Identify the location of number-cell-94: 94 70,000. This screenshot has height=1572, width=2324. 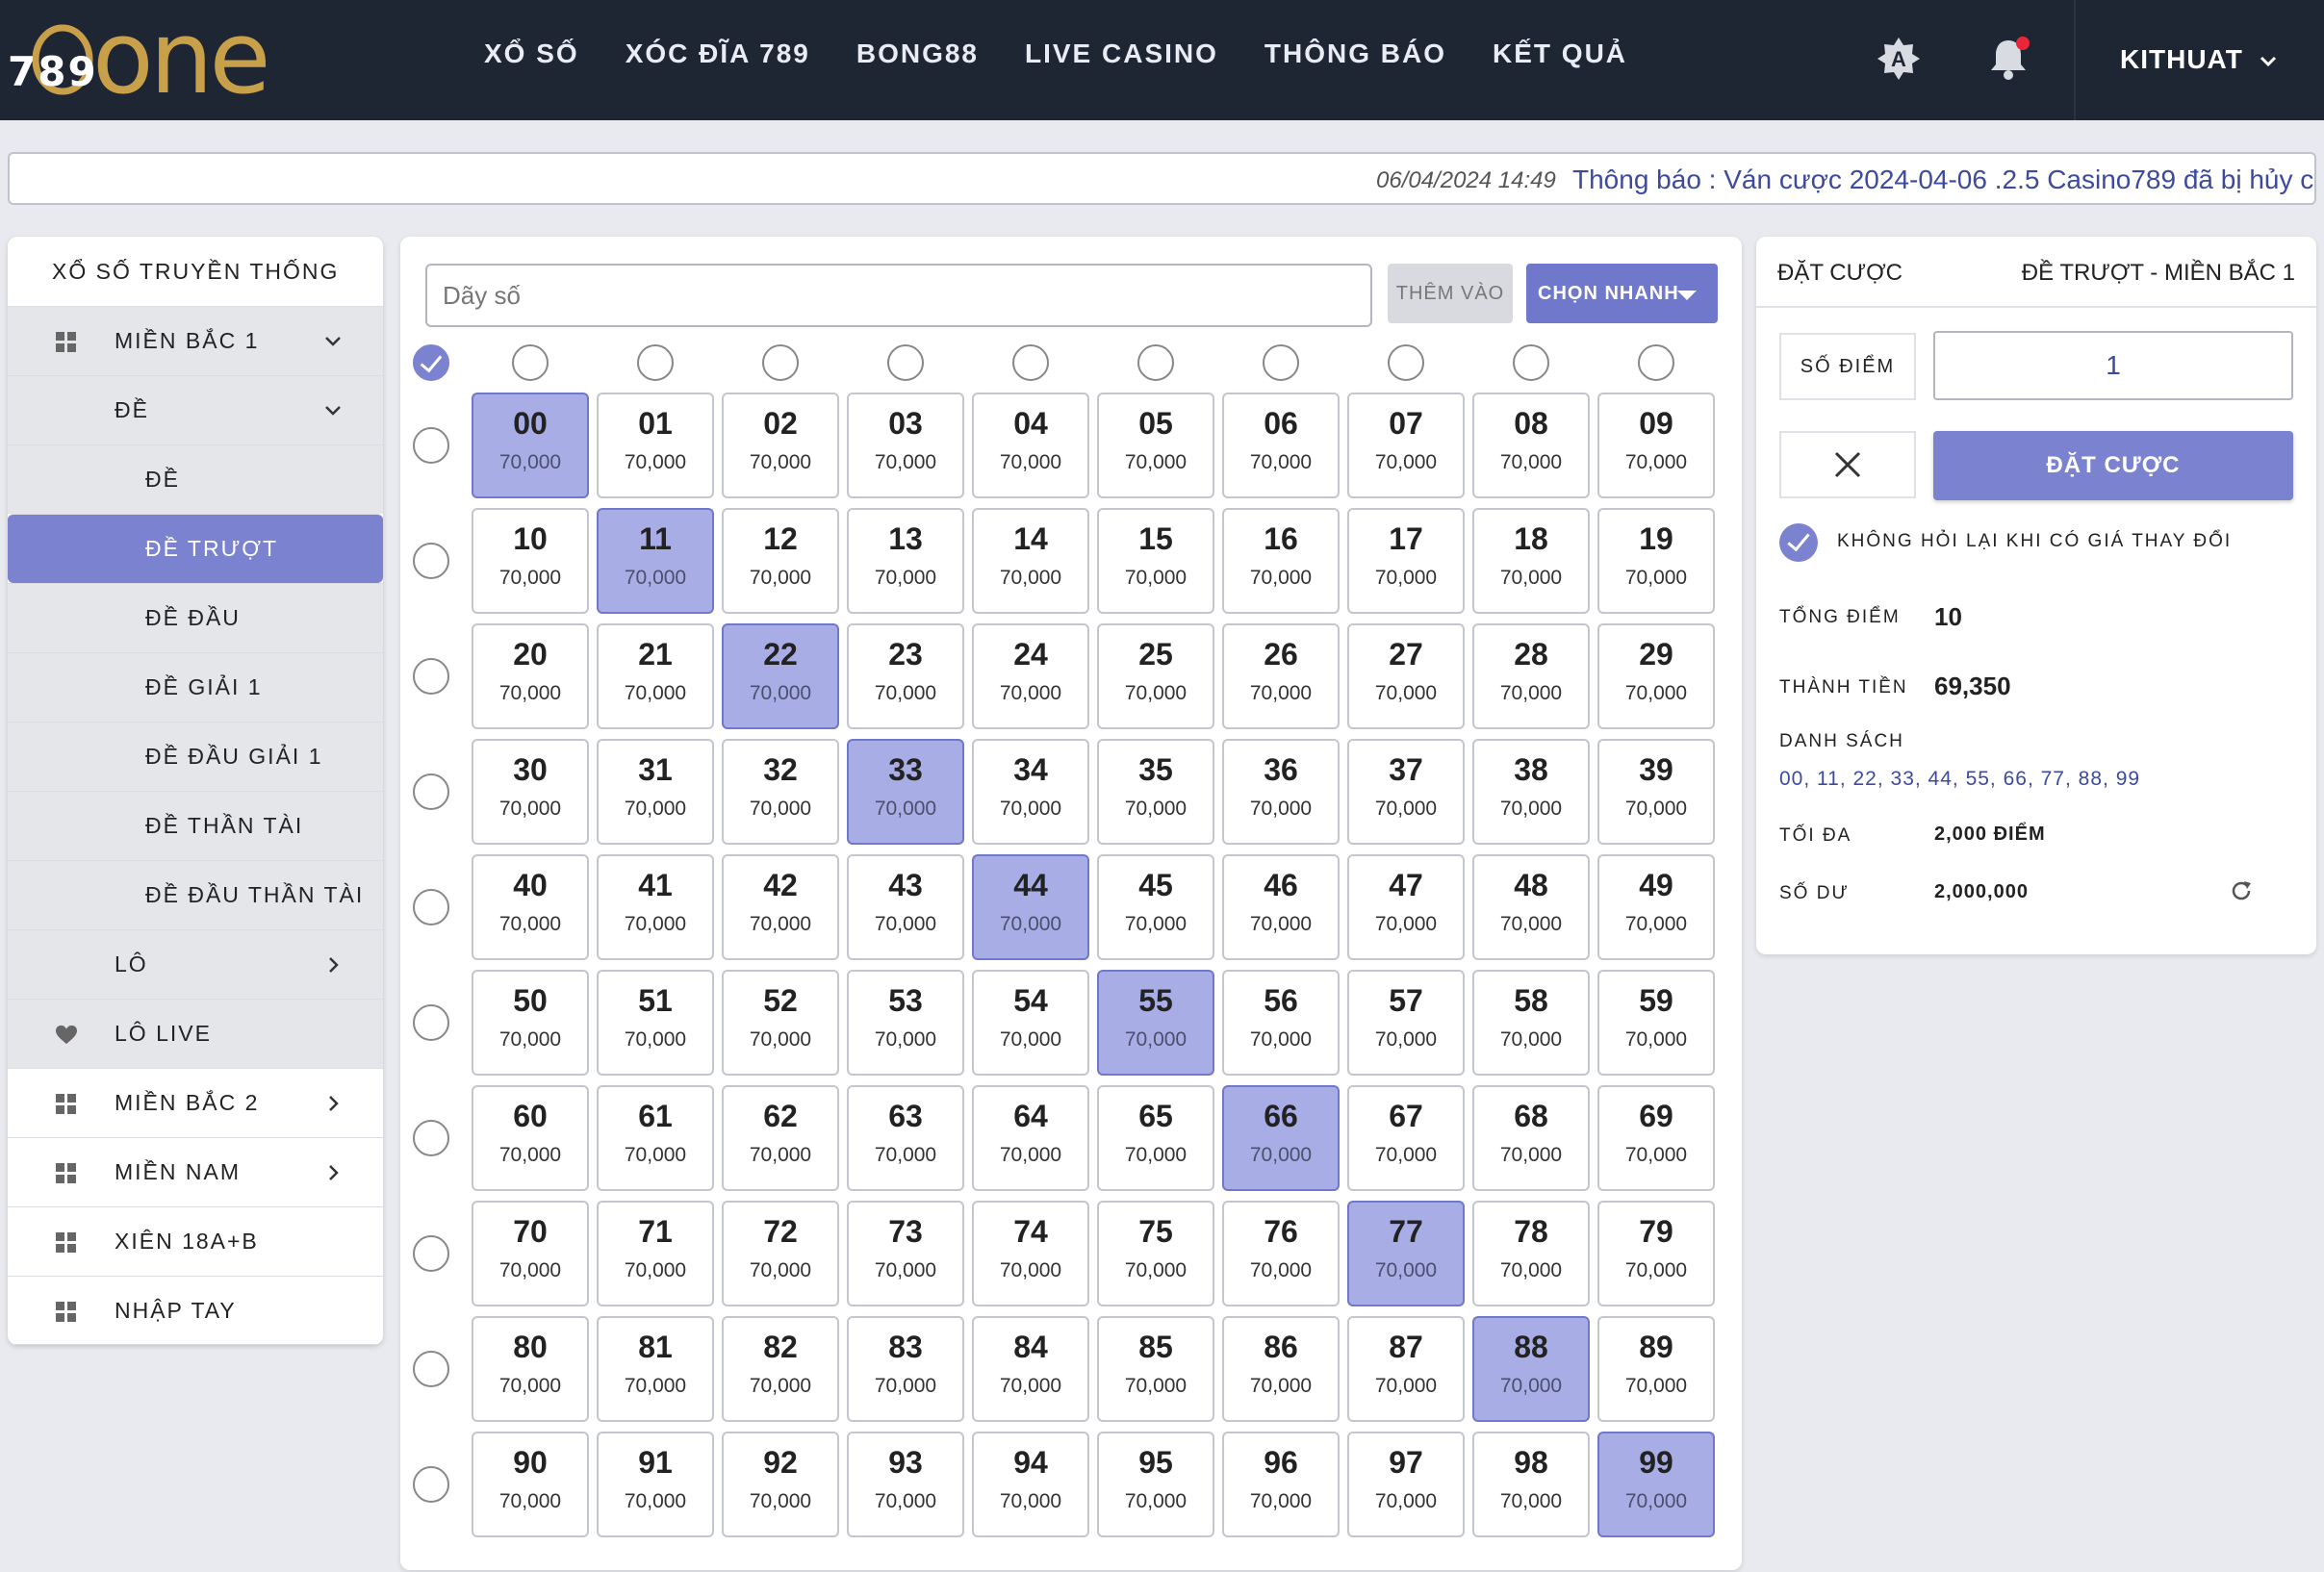
(1030, 1484).